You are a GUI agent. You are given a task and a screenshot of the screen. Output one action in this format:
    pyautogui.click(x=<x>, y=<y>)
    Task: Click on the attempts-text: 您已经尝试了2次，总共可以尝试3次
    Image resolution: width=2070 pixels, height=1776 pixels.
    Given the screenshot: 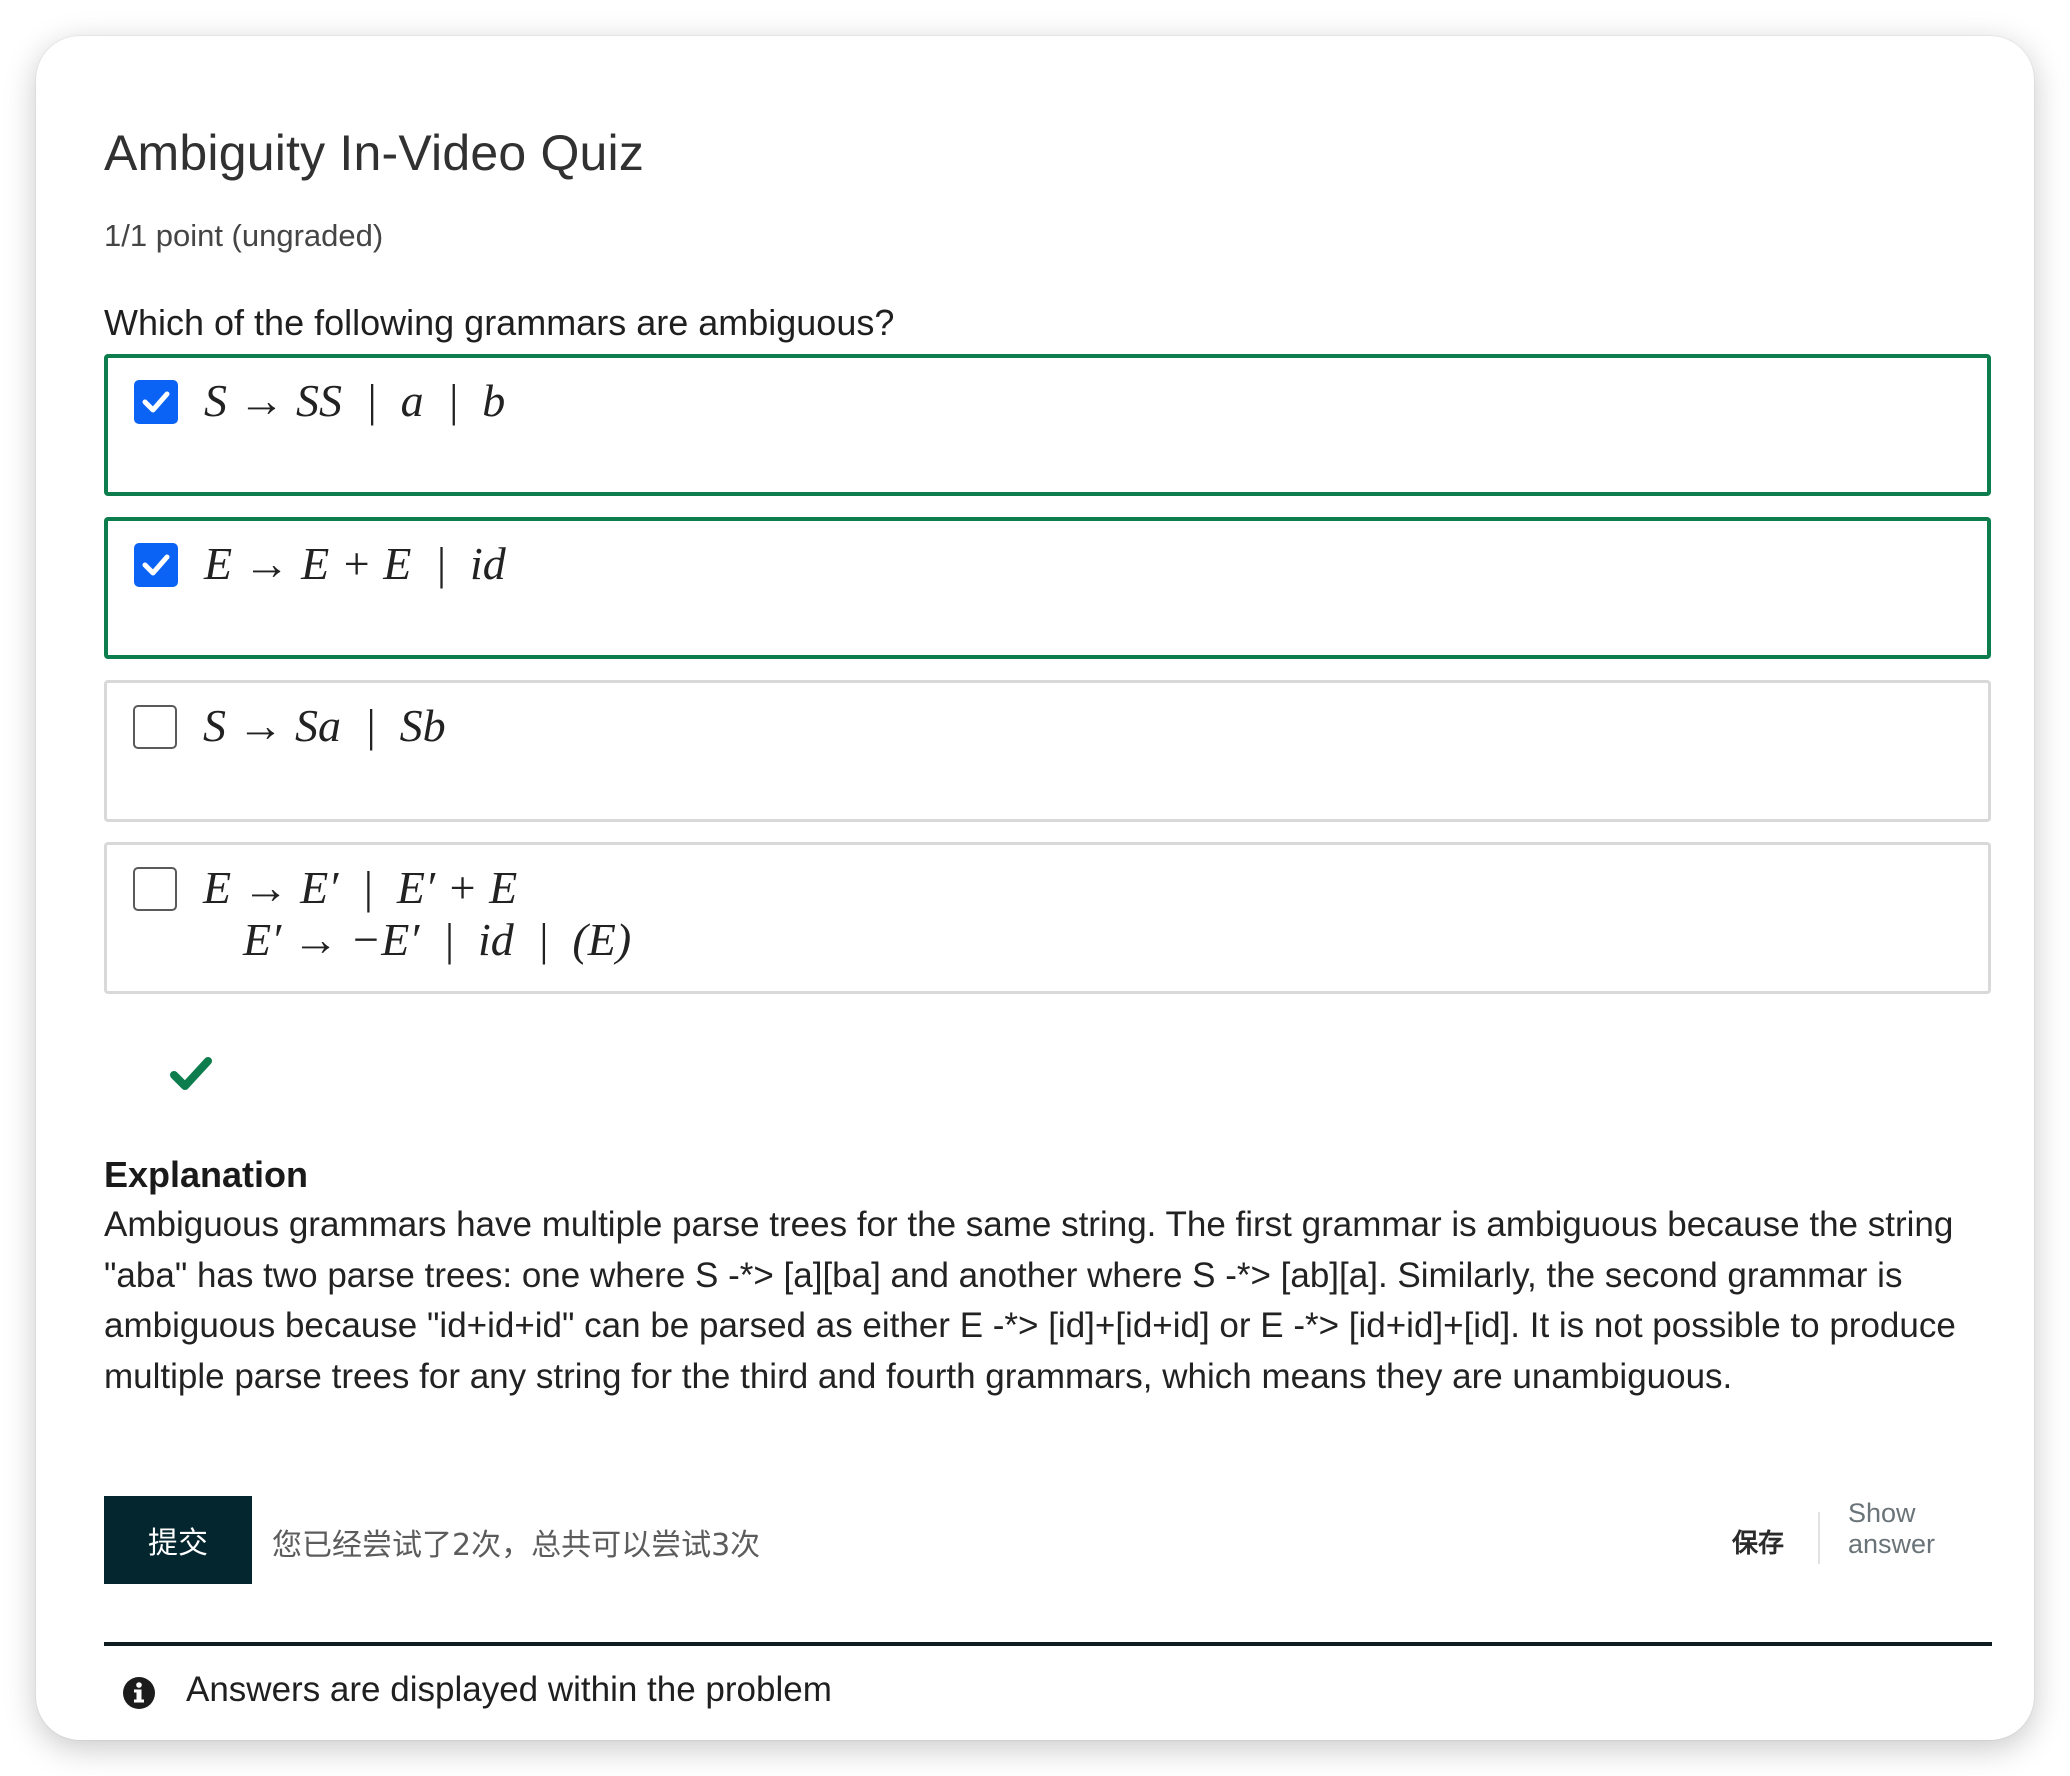 What is the action you would take?
    pyautogui.click(x=516, y=1545)
    